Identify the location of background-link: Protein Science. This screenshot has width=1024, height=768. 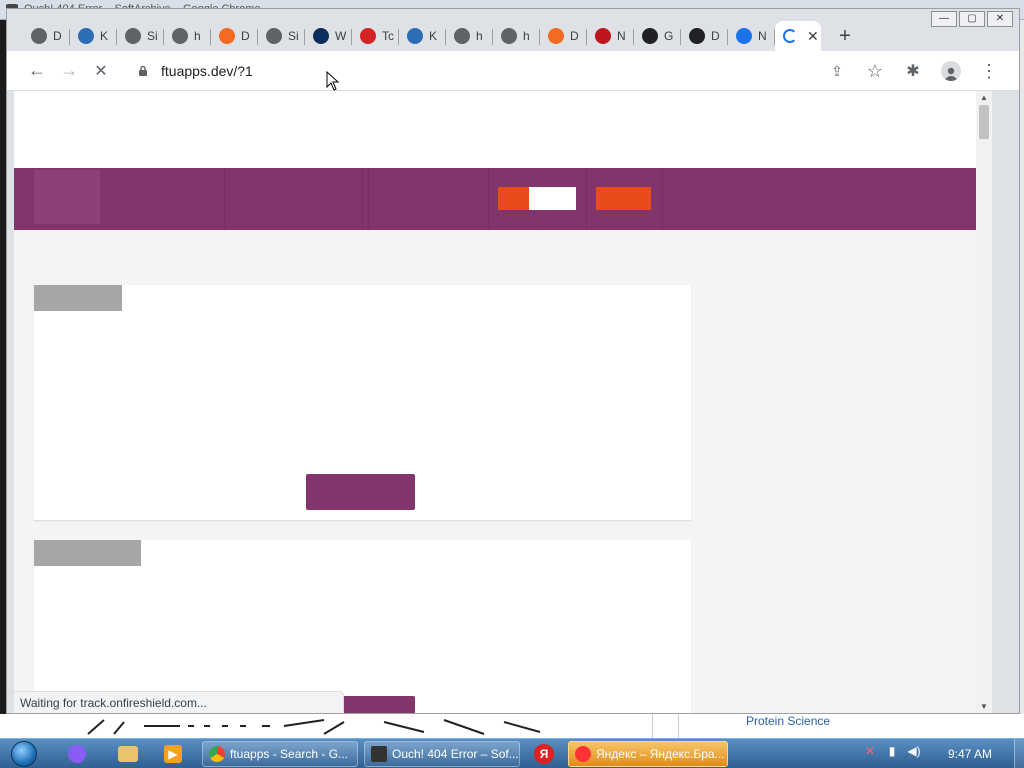
(788, 721).